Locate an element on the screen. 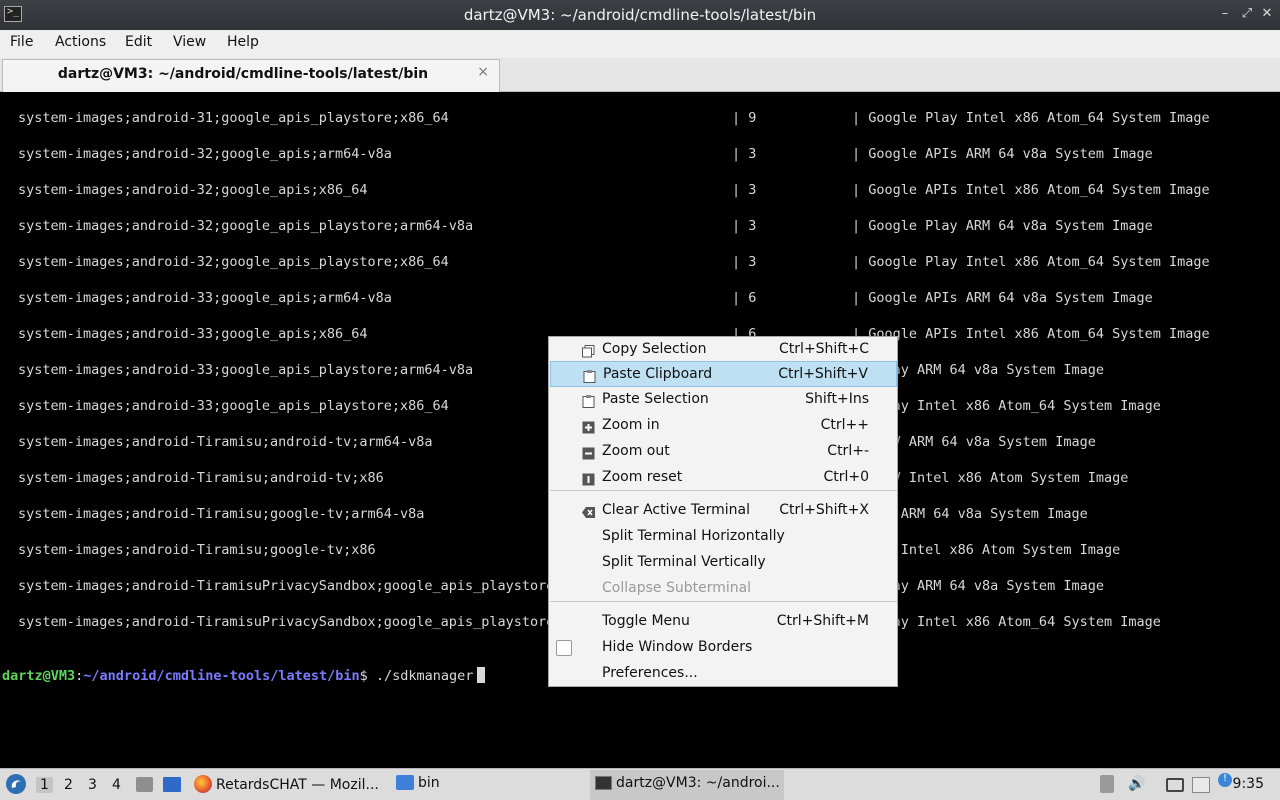  menu-item-split-terminal-horizontally: Split Terminal Horizontally is located at coordinates (723, 537).